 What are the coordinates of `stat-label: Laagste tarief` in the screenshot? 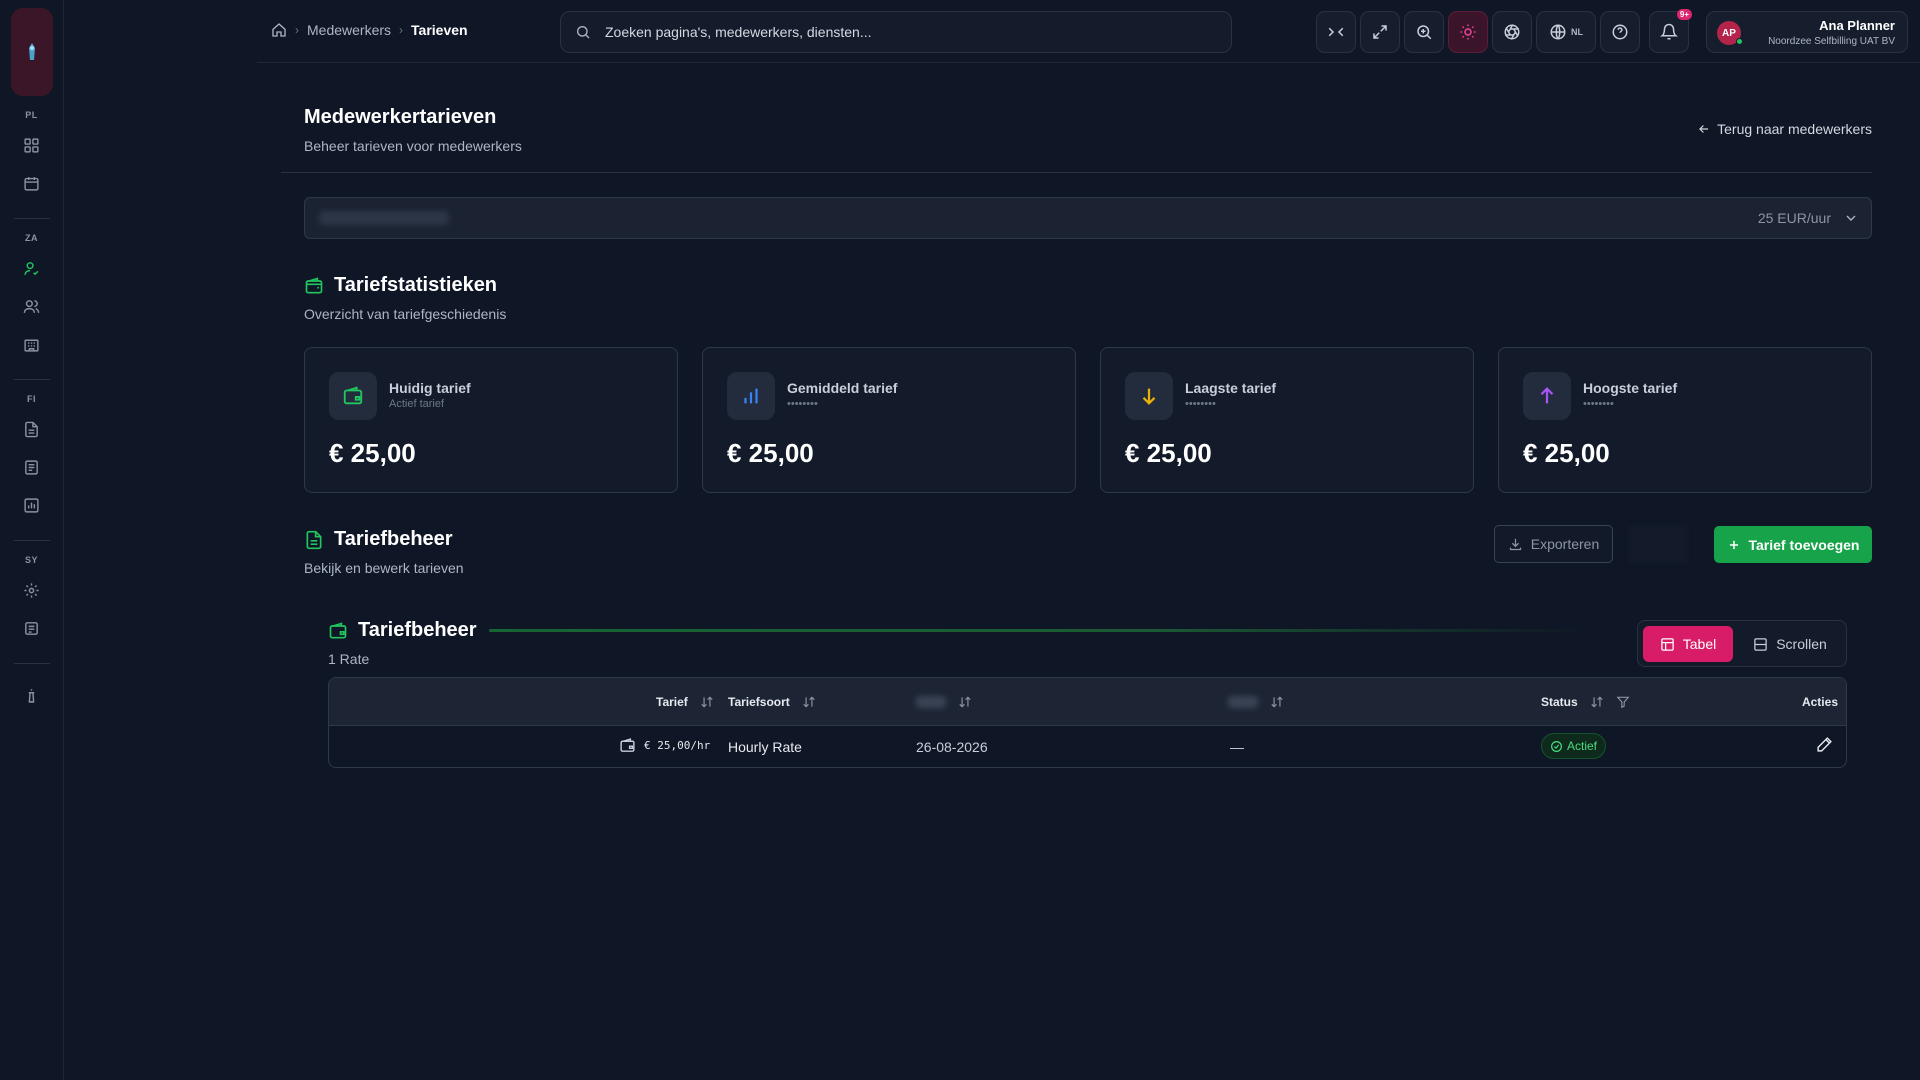 It's located at (1231, 388).